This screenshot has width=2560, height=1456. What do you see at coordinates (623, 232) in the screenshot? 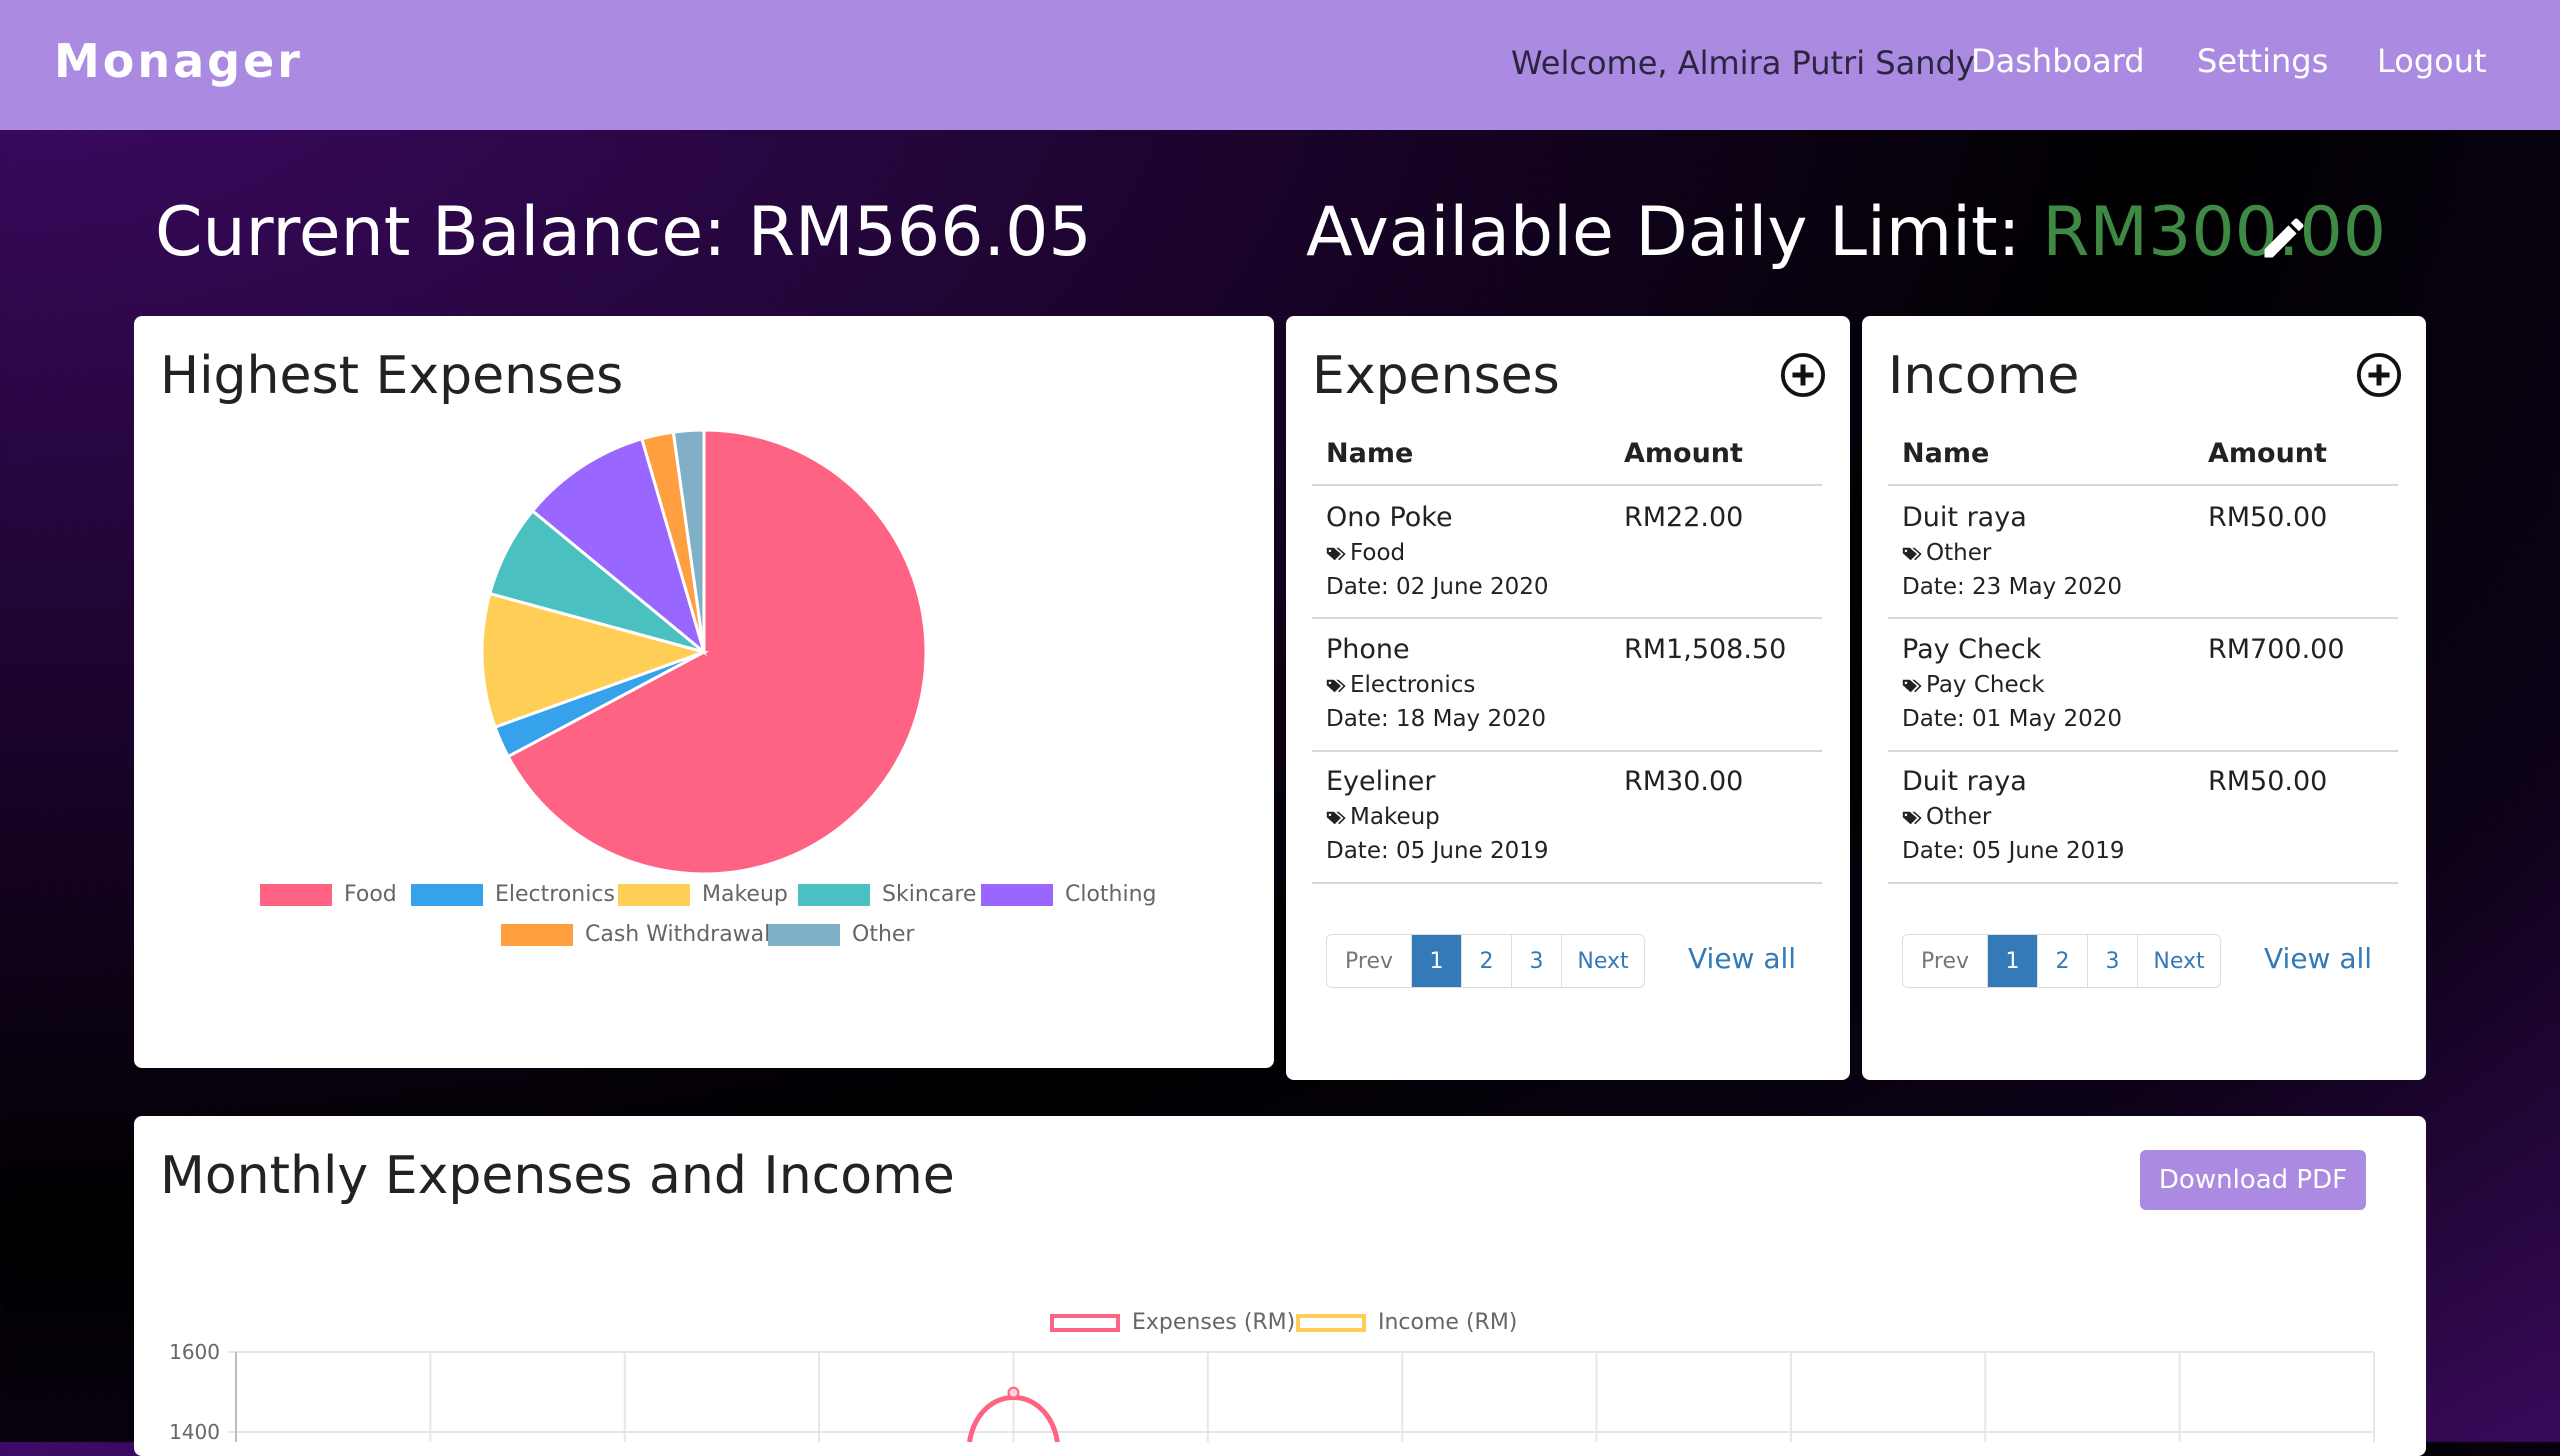
I see `current-balance: Current Balance: RM566.05` at bounding box center [623, 232].